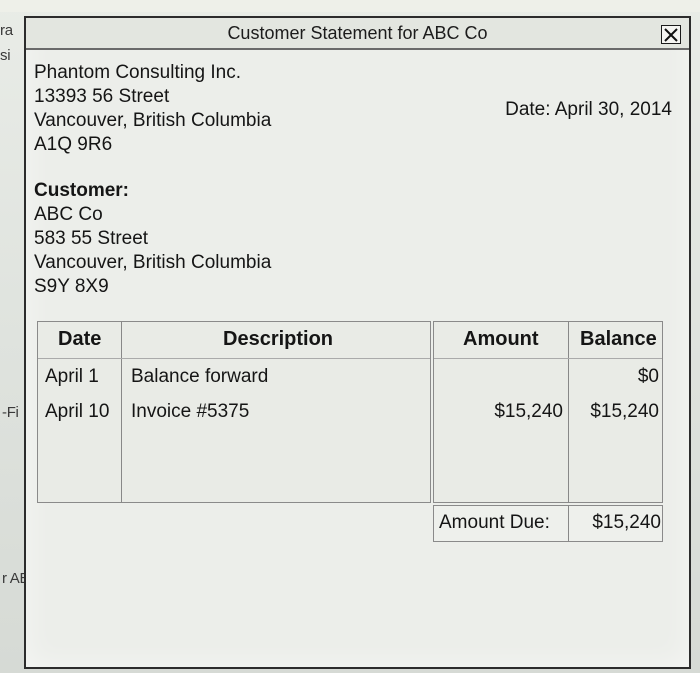 The height and width of the screenshot is (673, 700). I want to click on seller-city: Vancouver, British Columbia, so click(153, 120).